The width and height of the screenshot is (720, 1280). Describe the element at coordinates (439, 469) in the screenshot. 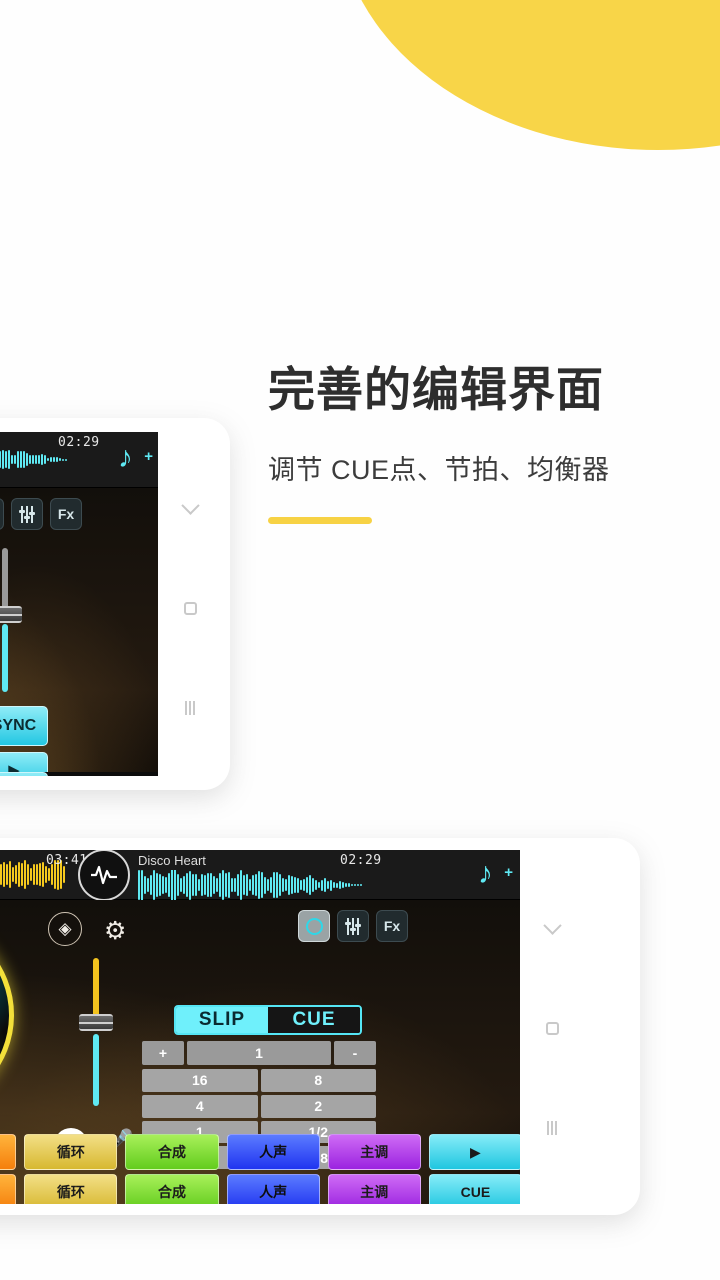

I see `page-subtitle: 调节 CUE点、节拍、均衡器` at that location.